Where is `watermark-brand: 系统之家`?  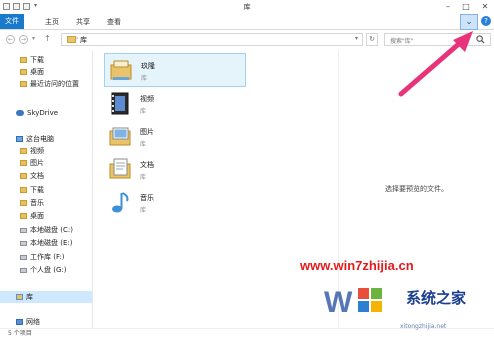 watermark-brand: 系统之家 is located at coordinates (436, 298).